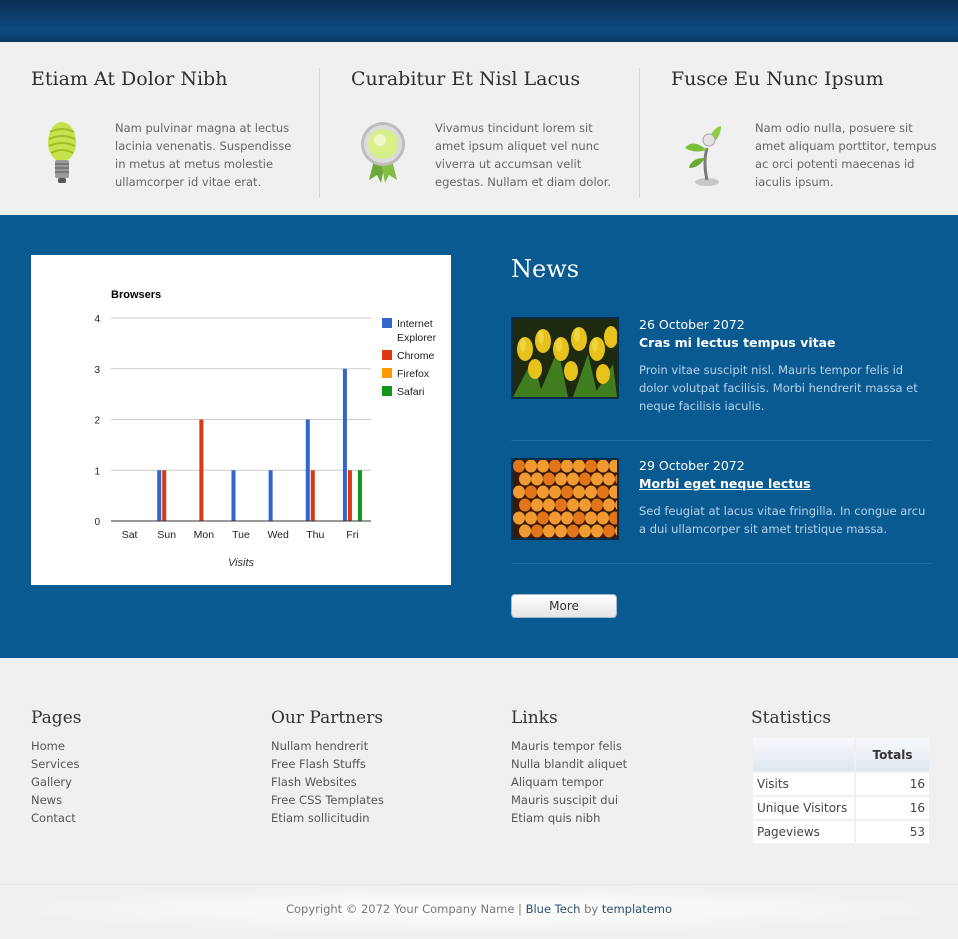  Describe the element at coordinates (591, 909) in the screenshot. I see `copyright-by: by` at that location.